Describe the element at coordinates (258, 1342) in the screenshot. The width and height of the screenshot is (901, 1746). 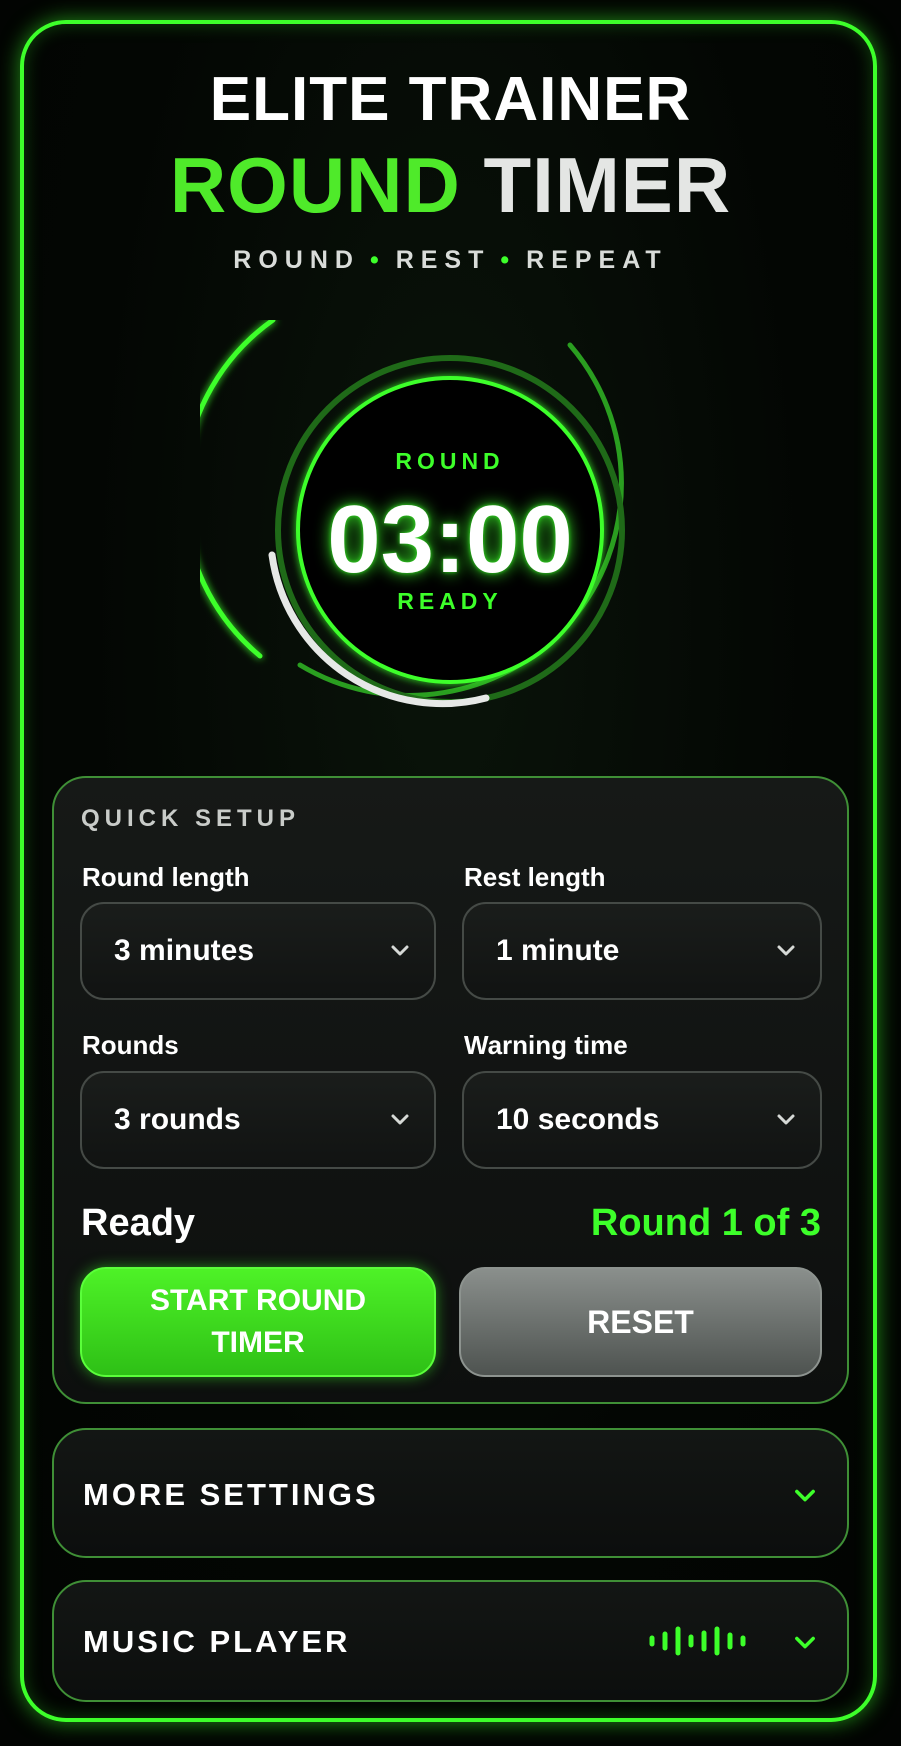
I see `start-button-label-line2: TIMER` at that location.